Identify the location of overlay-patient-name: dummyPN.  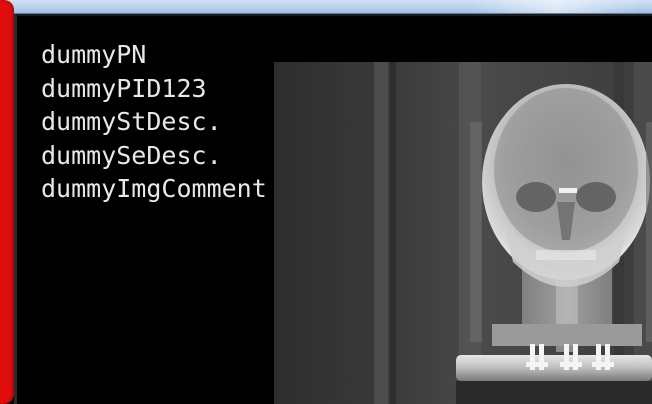
(94, 54).